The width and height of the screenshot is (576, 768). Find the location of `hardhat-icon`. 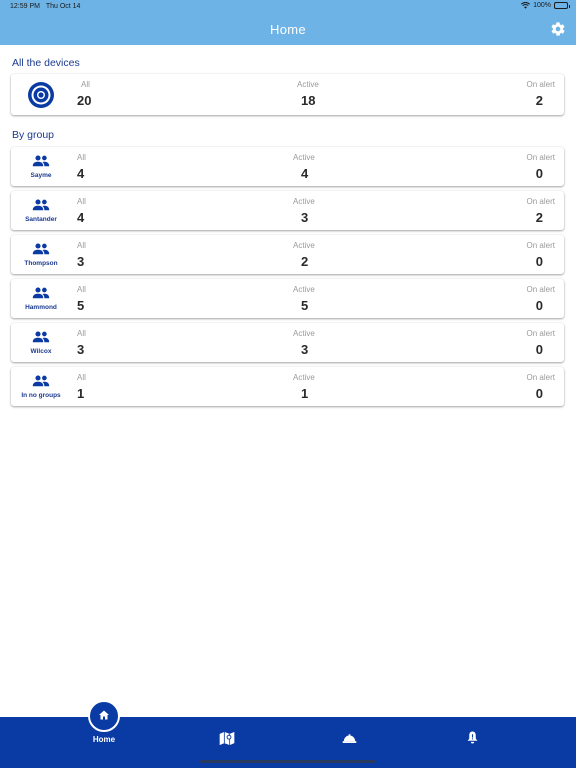

hardhat-icon is located at coordinates (349, 738).